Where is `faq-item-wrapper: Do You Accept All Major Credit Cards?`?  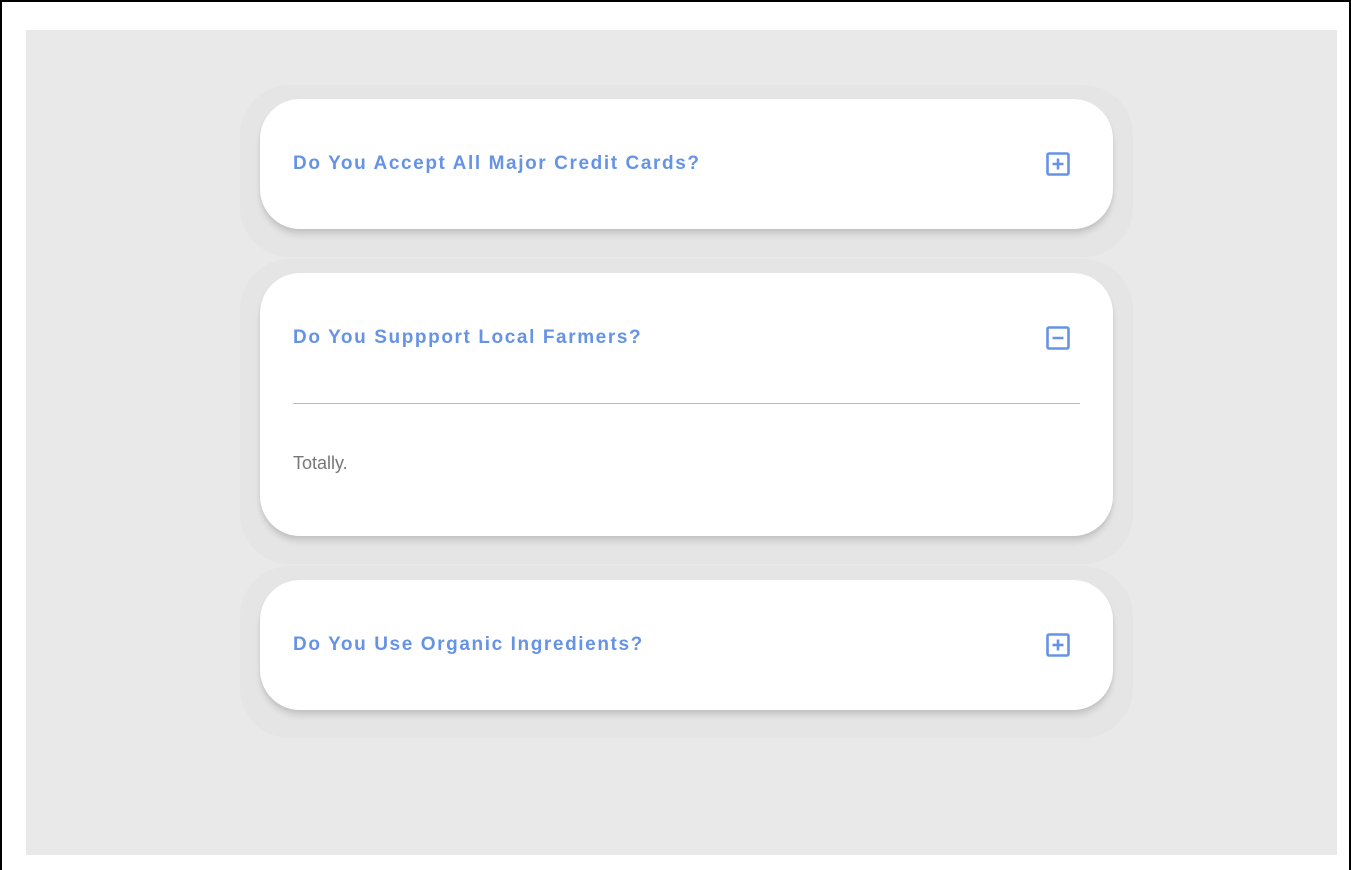
faq-item-wrapper: Do You Accept All Major Credit Cards? is located at coordinates (686, 171).